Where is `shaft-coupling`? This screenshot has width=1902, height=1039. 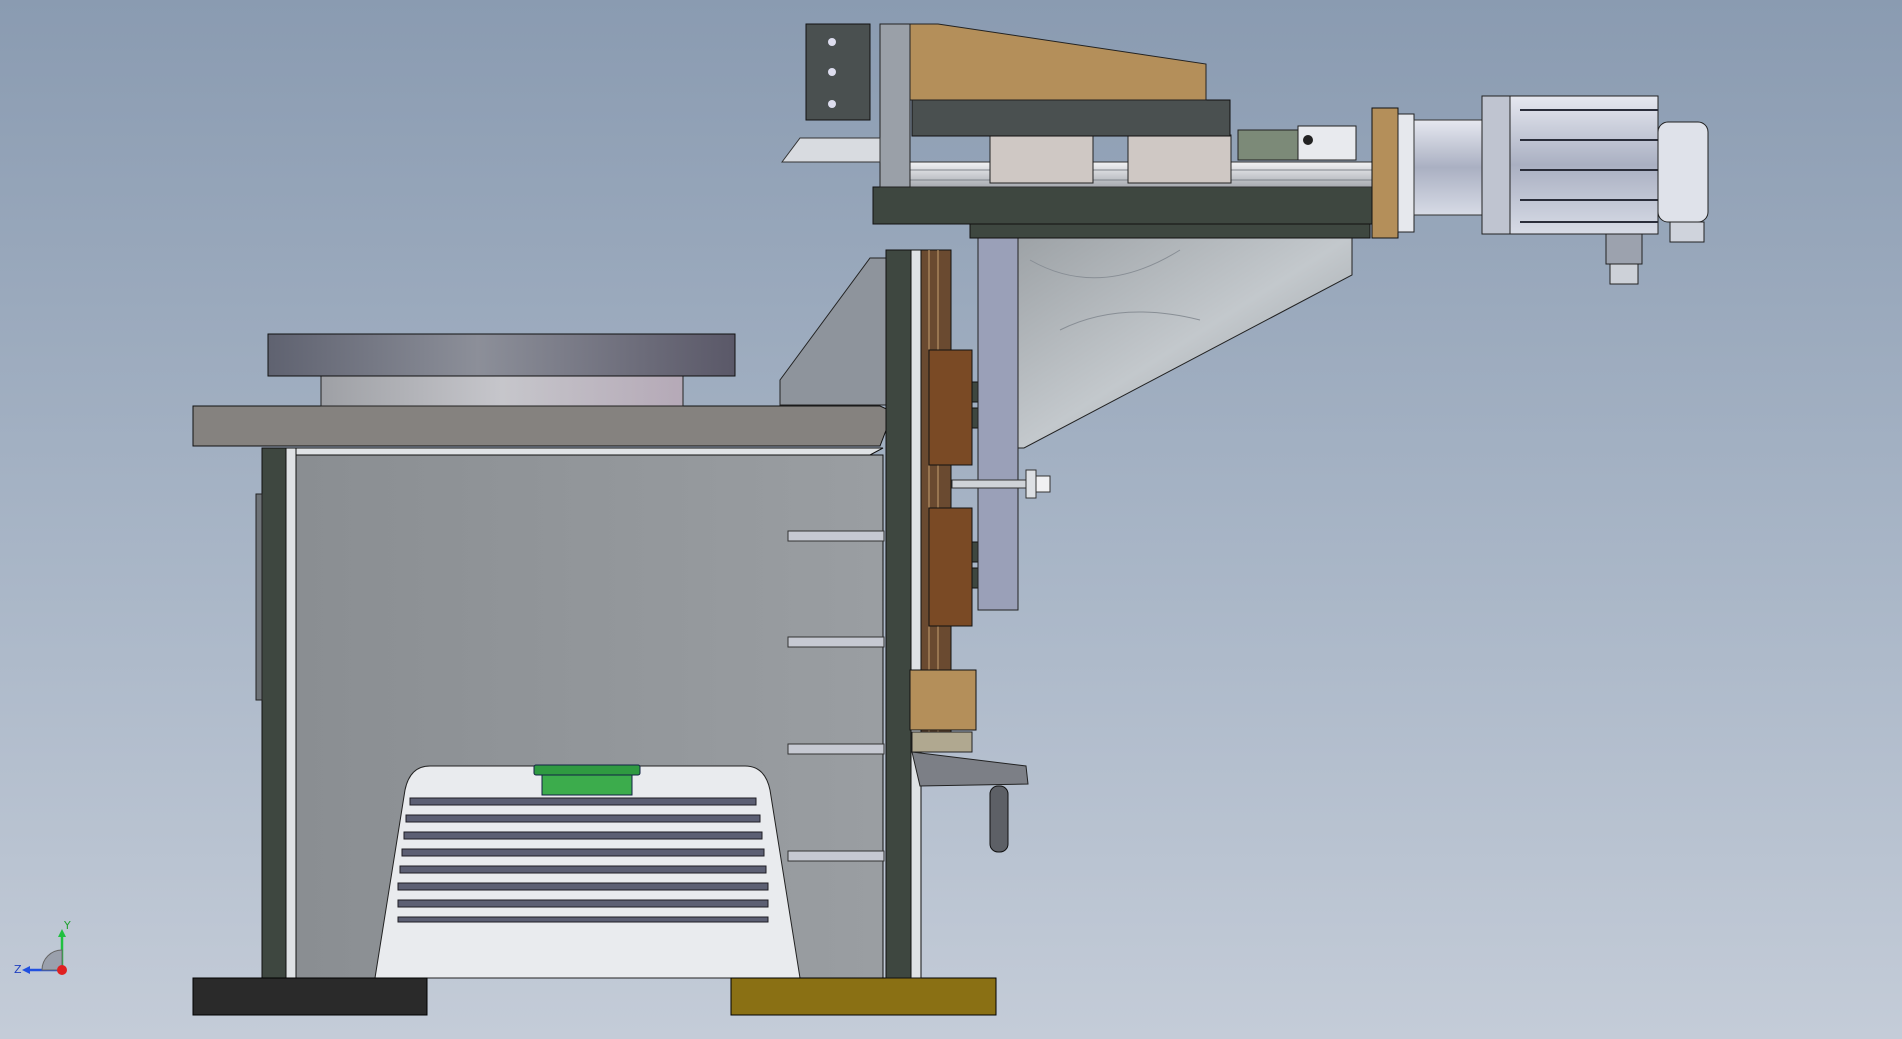
shaft-coupling is located at coordinates (1297, 143).